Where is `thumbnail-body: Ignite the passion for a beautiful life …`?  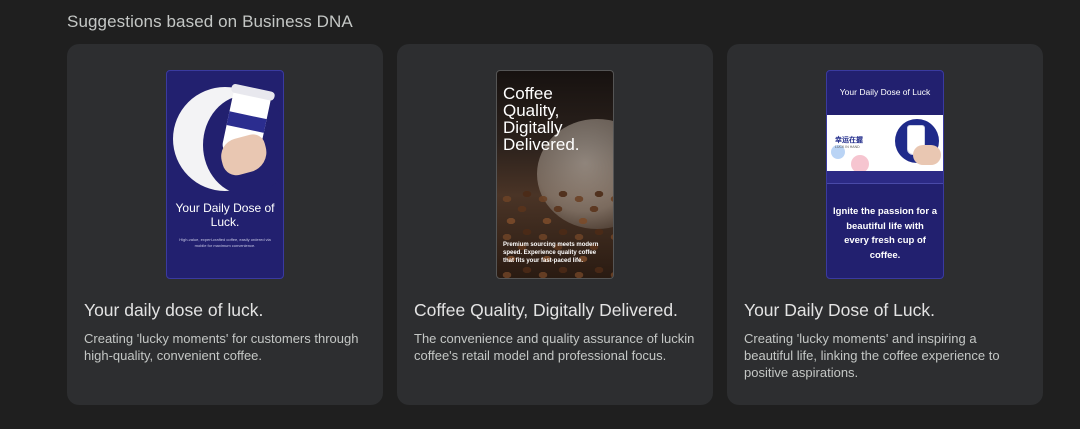 thumbnail-body: Ignite the passion for a beautiful life … is located at coordinates (885, 233).